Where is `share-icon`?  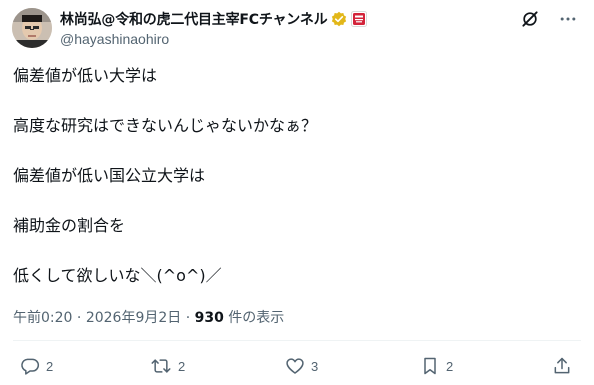 share-icon is located at coordinates (562, 365).